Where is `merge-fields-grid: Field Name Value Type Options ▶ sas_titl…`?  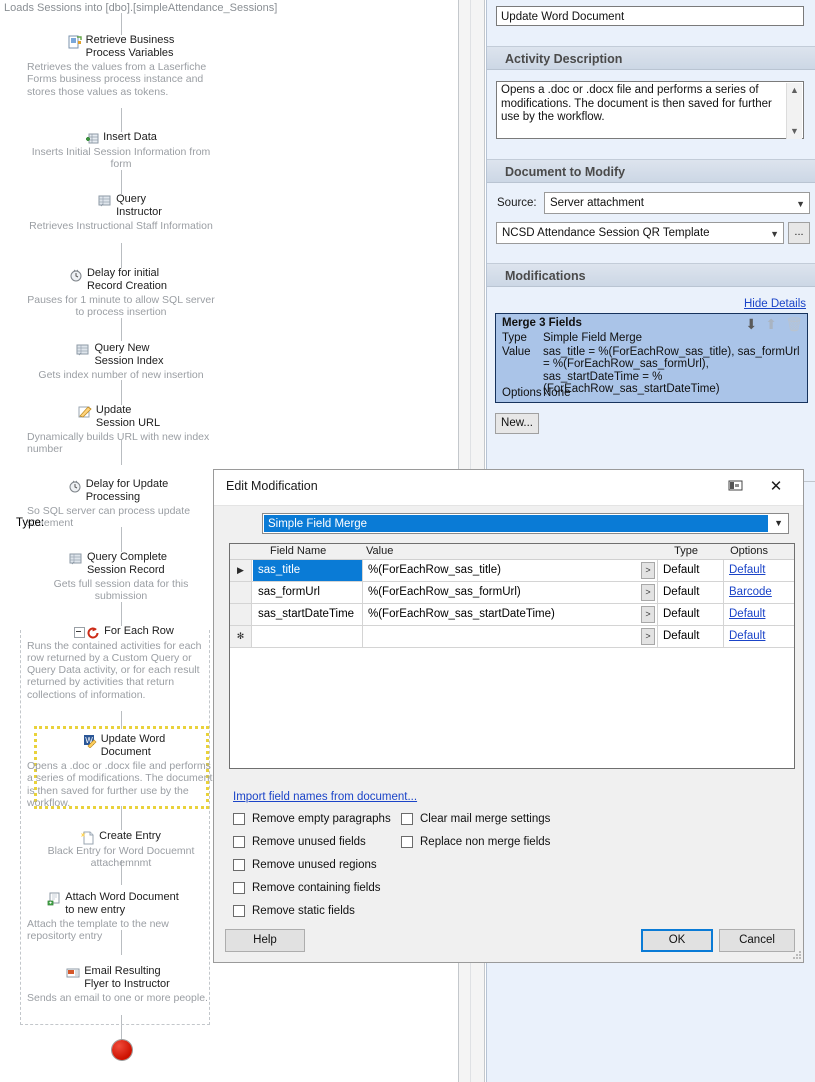 merge-fields-grid: Field Name Value Type Options ▶ sas_titl… is located at coordinates (512, 656).